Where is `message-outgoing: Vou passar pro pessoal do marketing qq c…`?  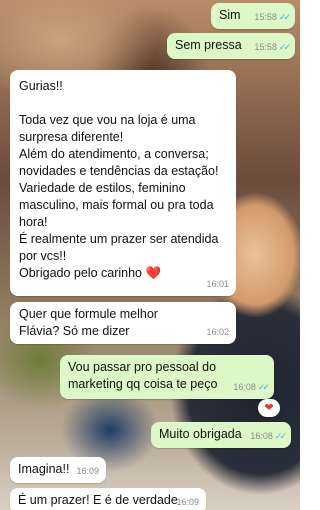 message-outgoing: Vou passar pro pessoal do marketing qq c… is located at coordinates (167, 377).